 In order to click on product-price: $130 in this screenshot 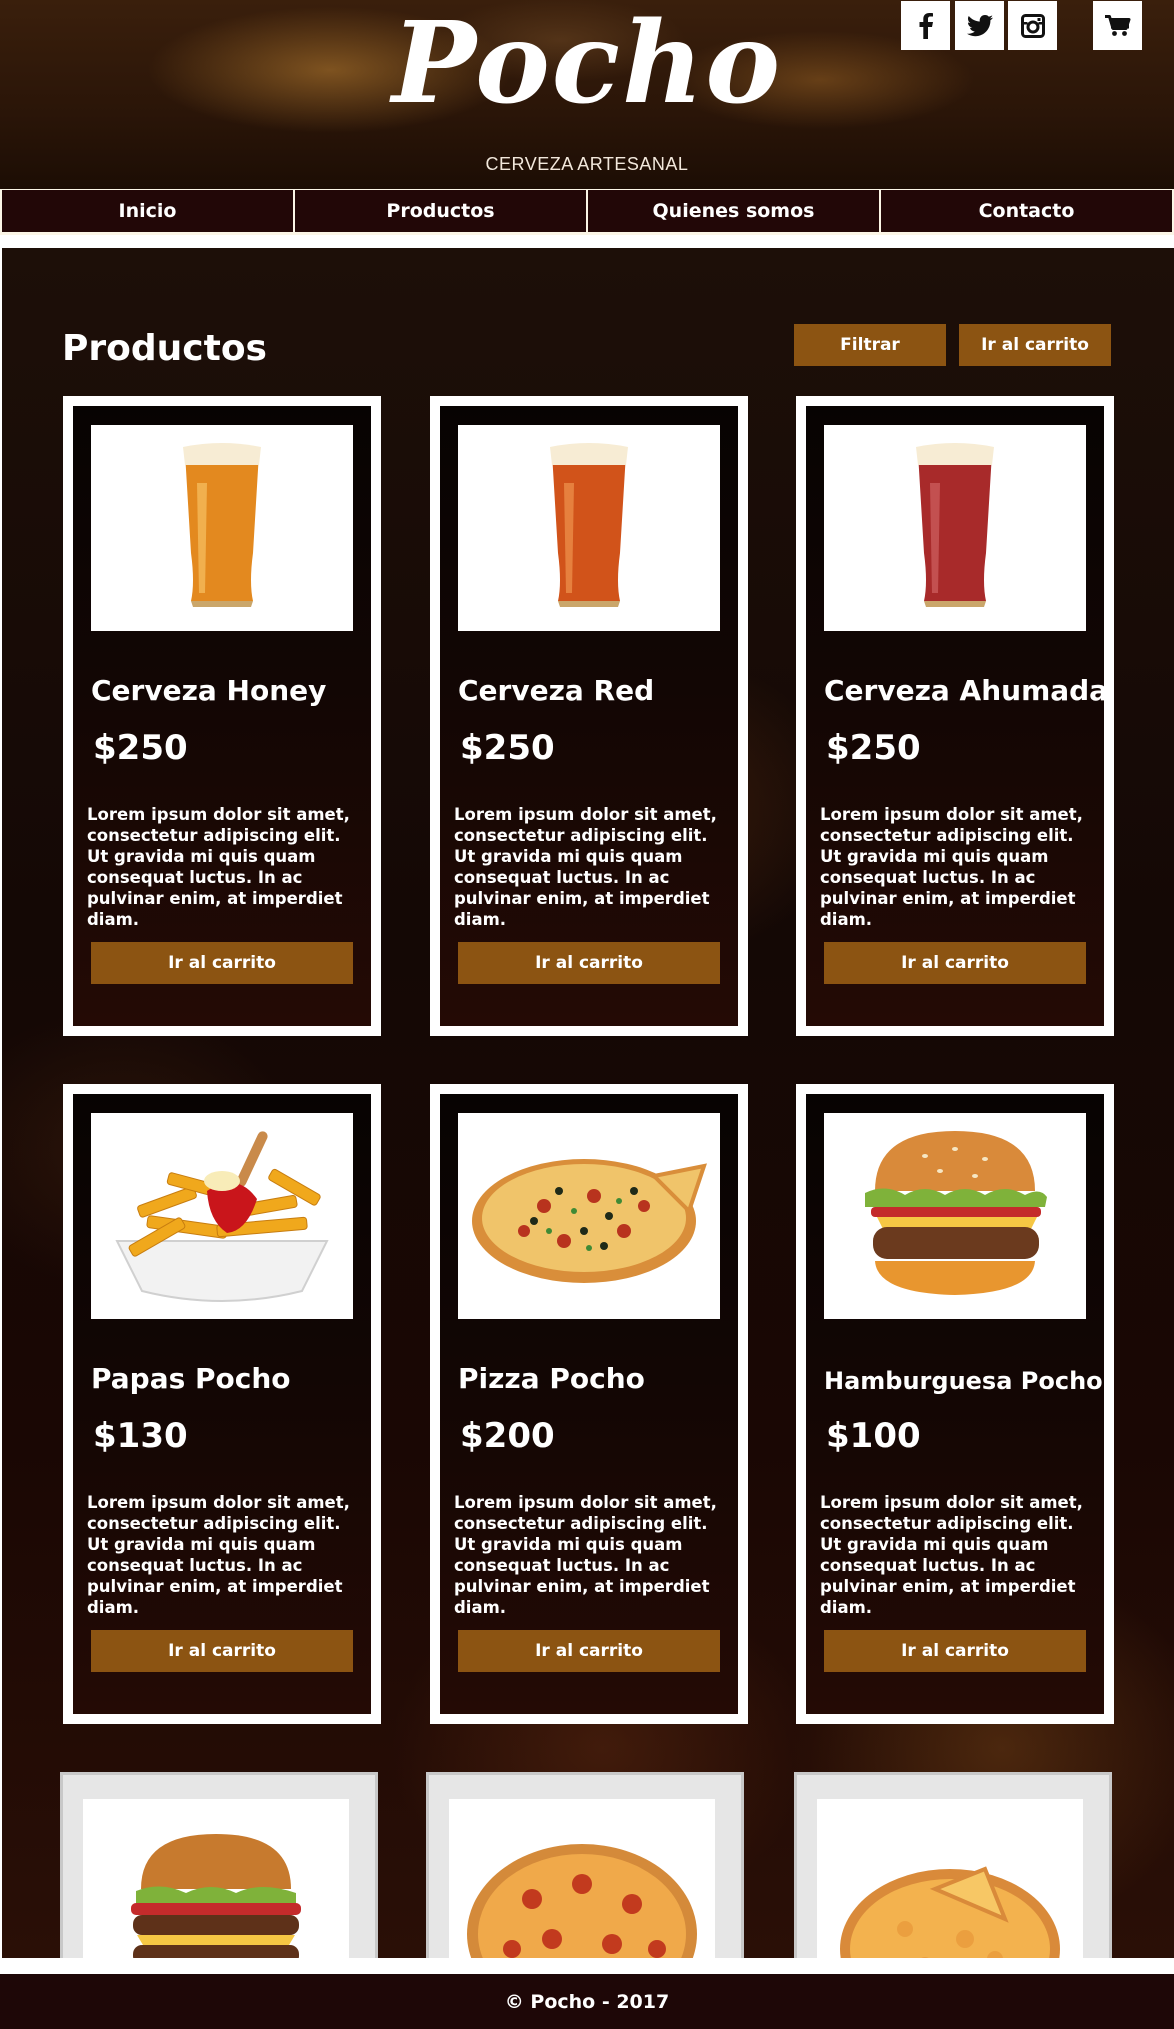, I will do `click(140, 1436)`.